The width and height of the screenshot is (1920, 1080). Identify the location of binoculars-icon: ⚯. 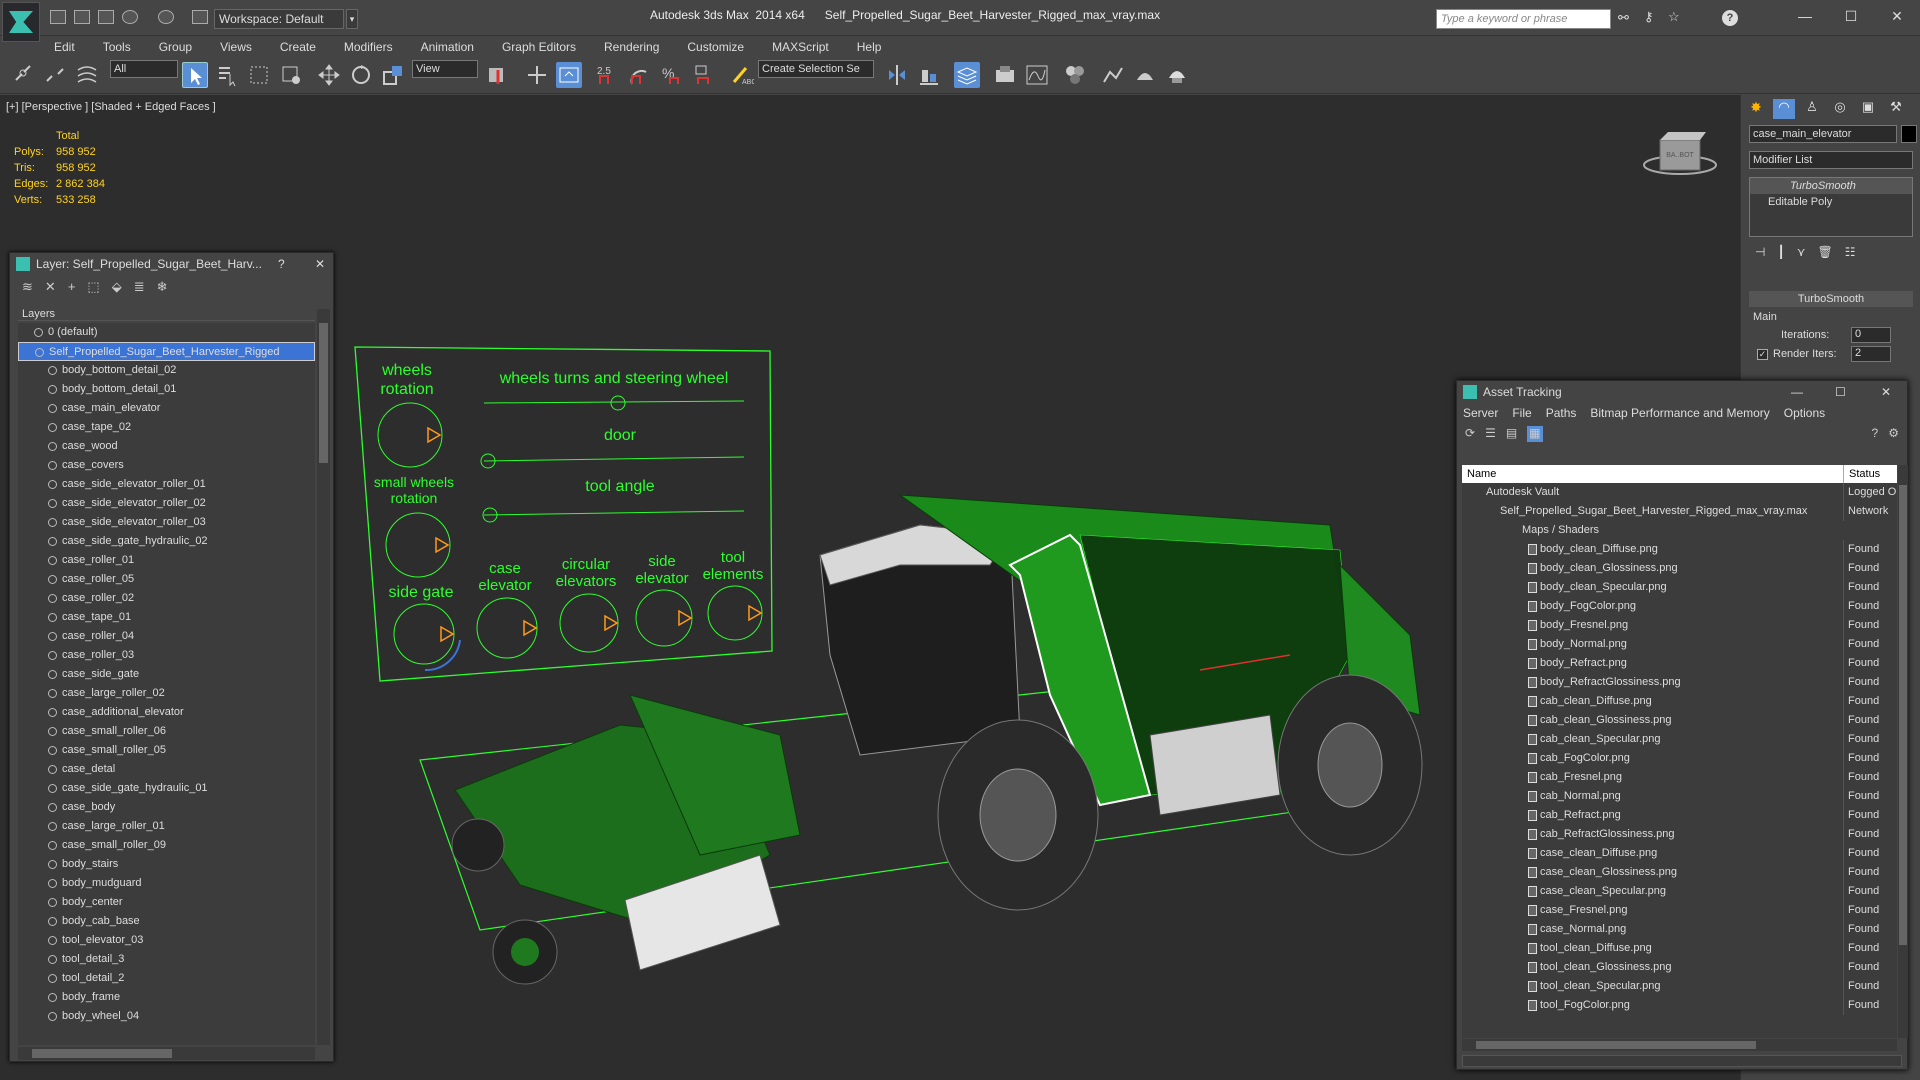
(1623, 18).